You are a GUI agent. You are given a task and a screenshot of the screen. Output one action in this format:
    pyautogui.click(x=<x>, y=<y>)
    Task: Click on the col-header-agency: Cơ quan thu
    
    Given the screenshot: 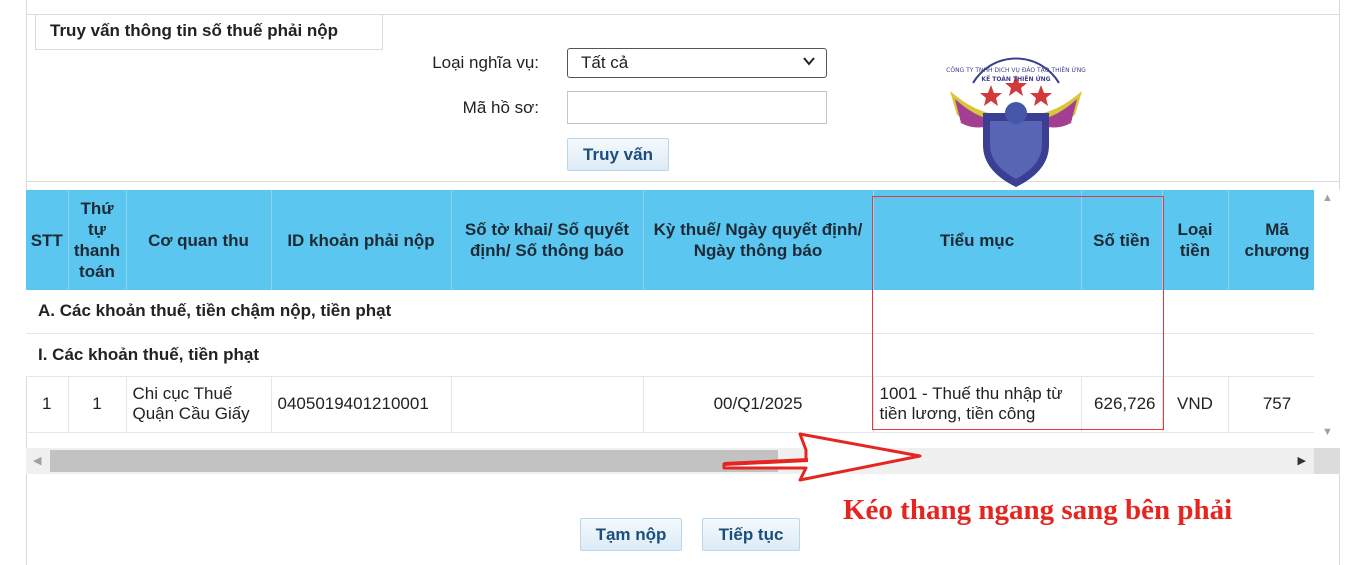 What is the action you would take?
    pyautogui.click(x=199, y=240)
    